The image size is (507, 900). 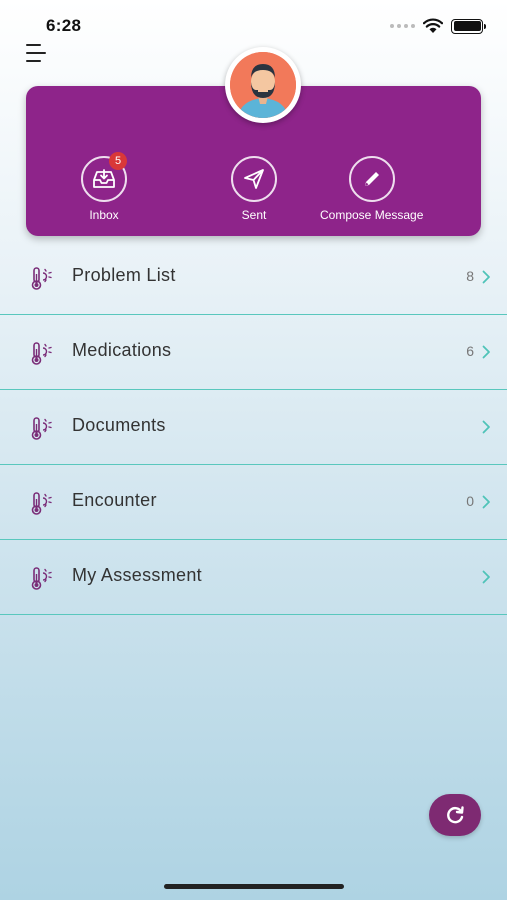 I want to click on inbox-icon, so click(x=104, y=178).